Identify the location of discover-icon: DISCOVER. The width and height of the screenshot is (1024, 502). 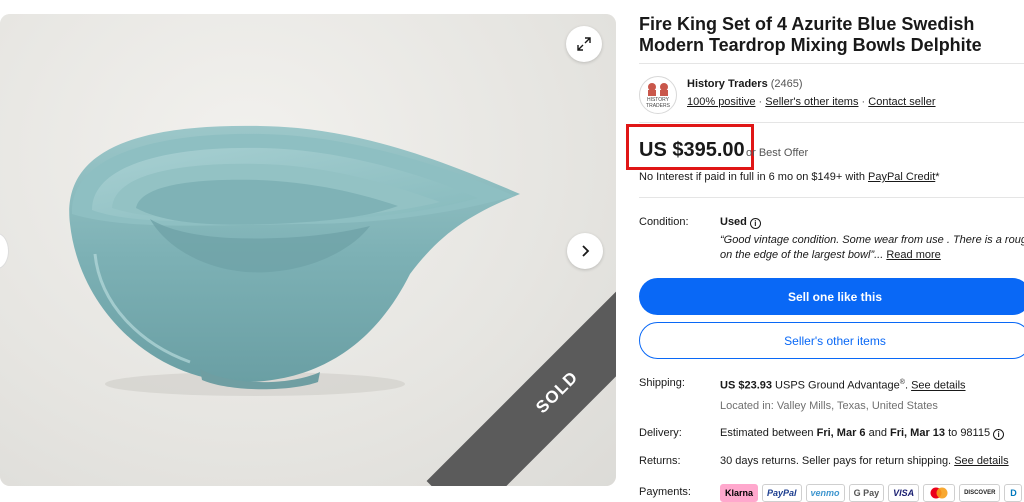
(980, 493).